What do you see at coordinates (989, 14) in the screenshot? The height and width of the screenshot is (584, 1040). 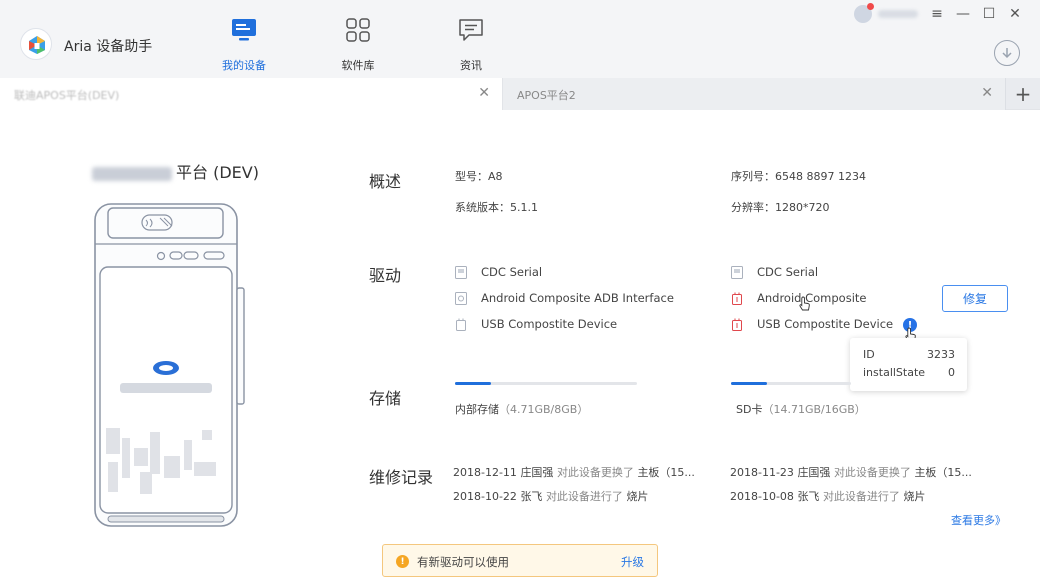 I see `maximize-icon: ☐` at bounding box center [989, 14].